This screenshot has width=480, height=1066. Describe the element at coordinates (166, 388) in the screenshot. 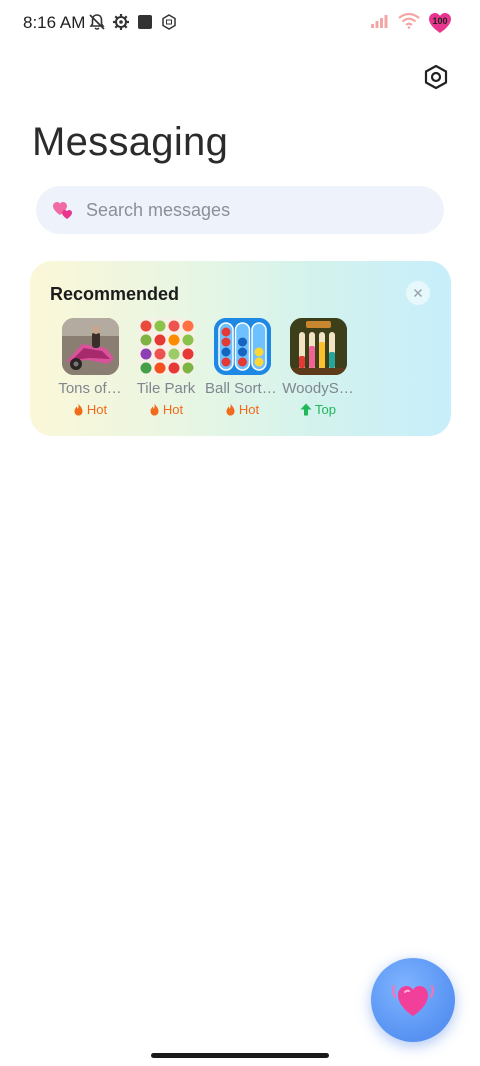

I see `app-name: Tile Park` at that location.